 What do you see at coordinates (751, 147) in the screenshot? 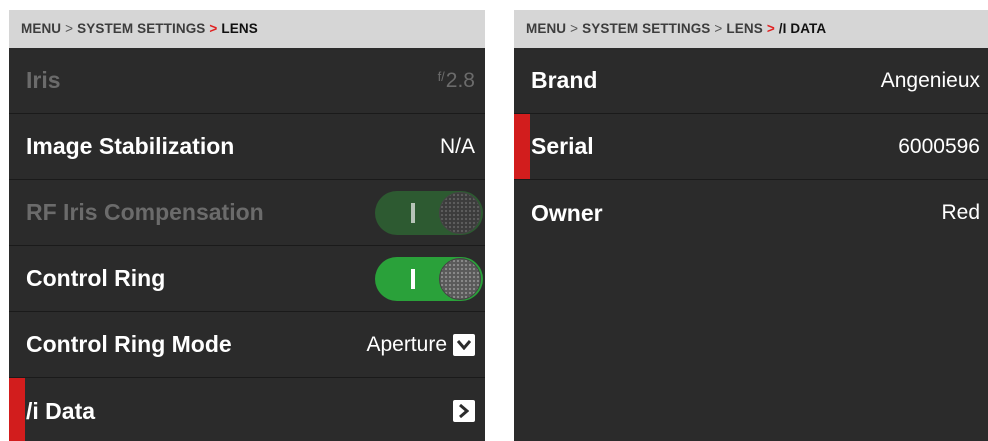
I see `info-row-serial: Serial 6000596` at bounding box center [751, 147].